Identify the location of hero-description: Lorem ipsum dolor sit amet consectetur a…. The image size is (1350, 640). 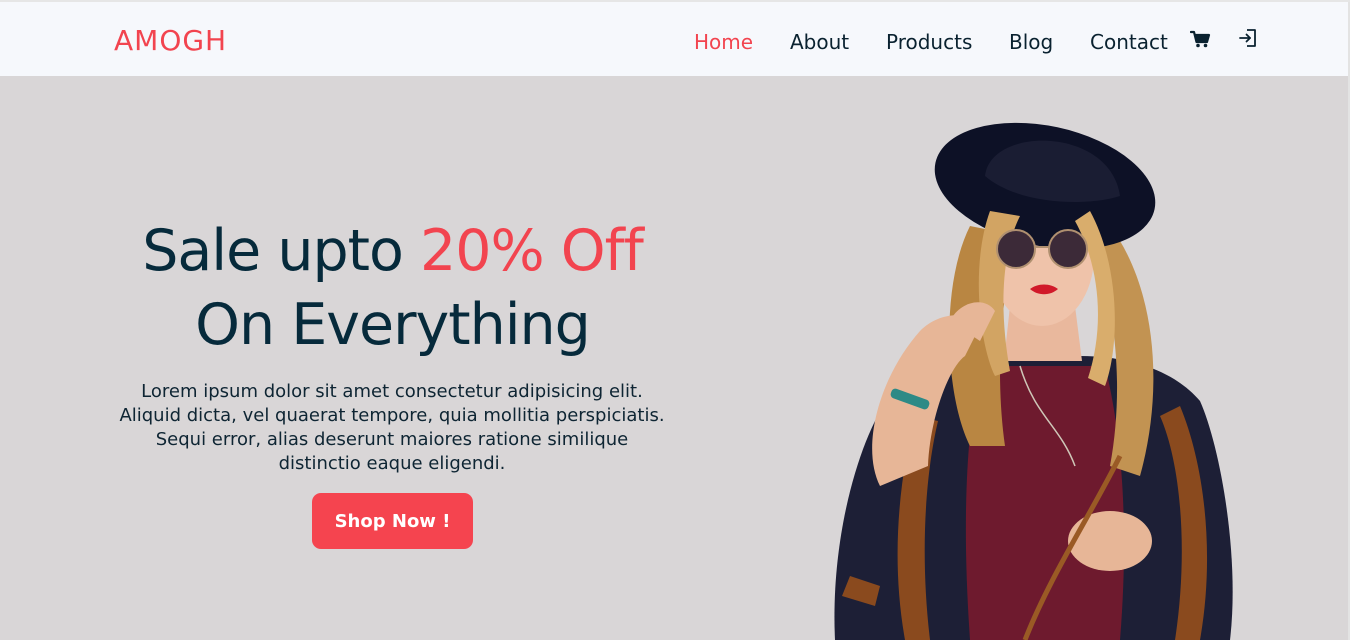
(392, 427).